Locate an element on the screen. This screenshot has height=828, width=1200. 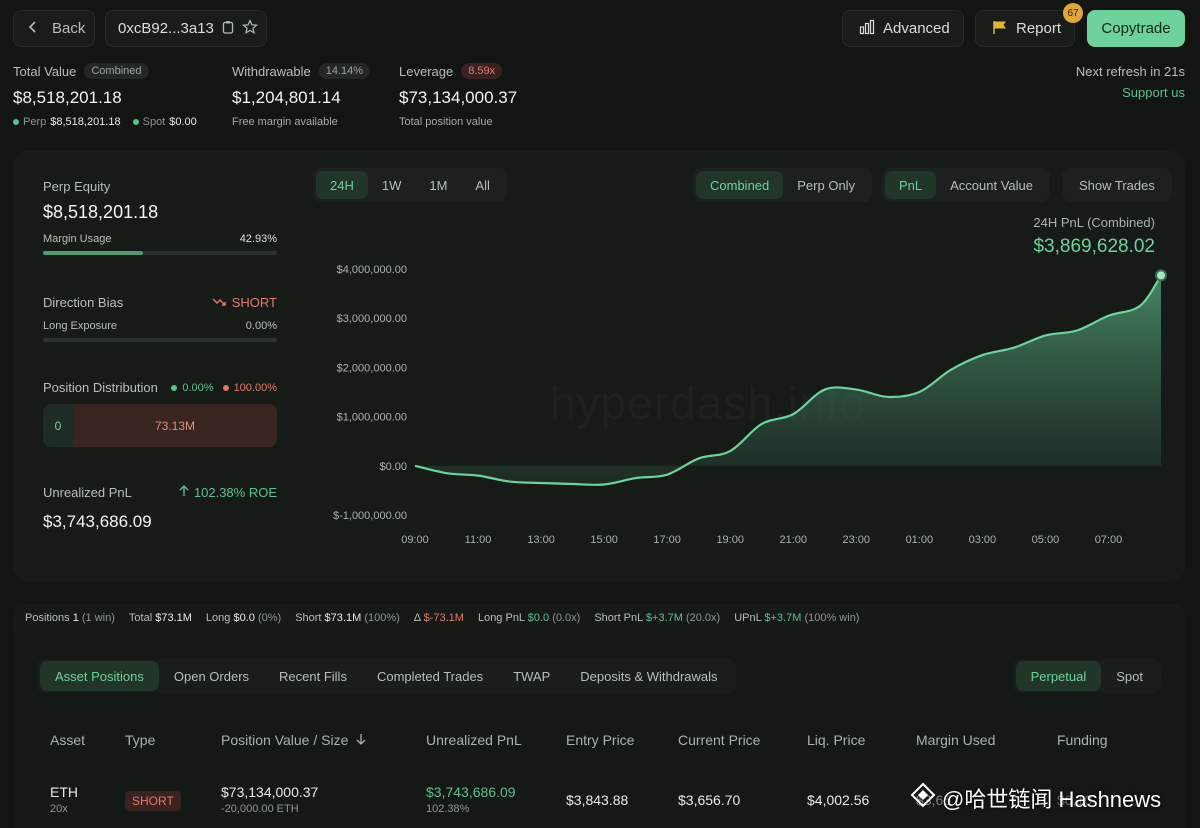
long-exposure-bar is located at coordinates (160, 340).